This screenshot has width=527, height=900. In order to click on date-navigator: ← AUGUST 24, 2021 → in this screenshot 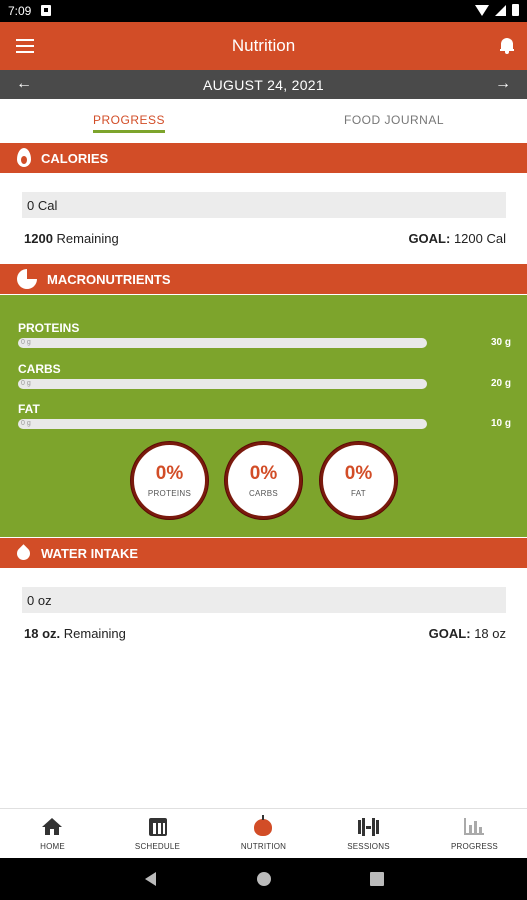, I will do `click(263, 84)`.